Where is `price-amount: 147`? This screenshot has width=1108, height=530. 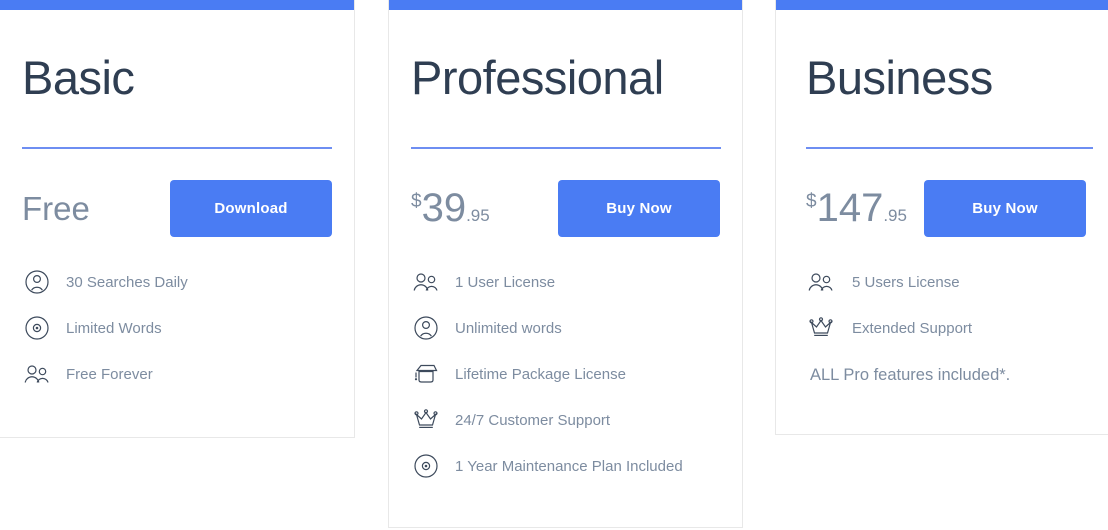 price-amount: 147 is located at coordinates (850, 208).